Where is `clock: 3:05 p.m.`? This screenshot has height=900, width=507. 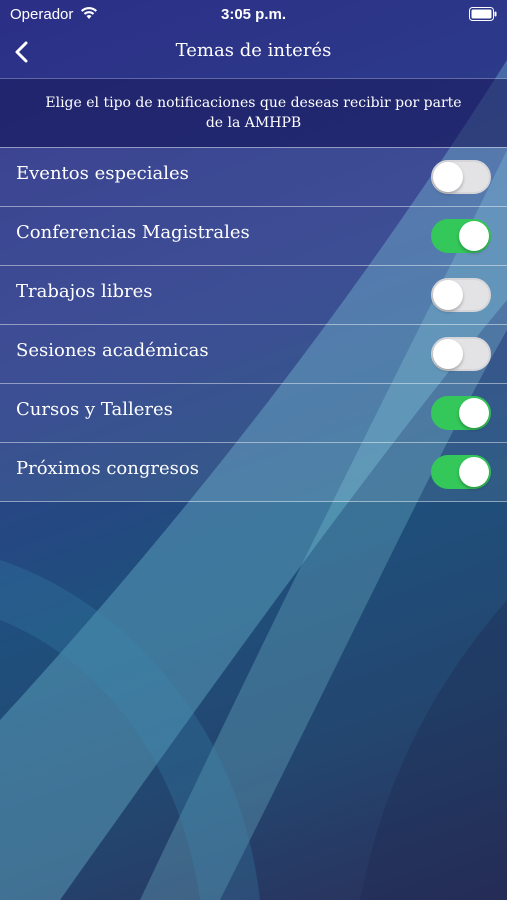
clock: 3:05 p.m. is located at coordinates (253, 14).